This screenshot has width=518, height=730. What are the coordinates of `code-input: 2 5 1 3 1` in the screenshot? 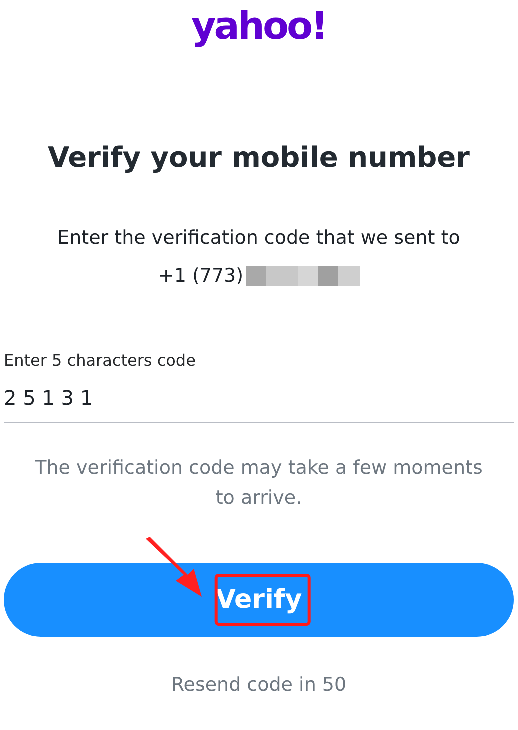 It's located at (259, 402).